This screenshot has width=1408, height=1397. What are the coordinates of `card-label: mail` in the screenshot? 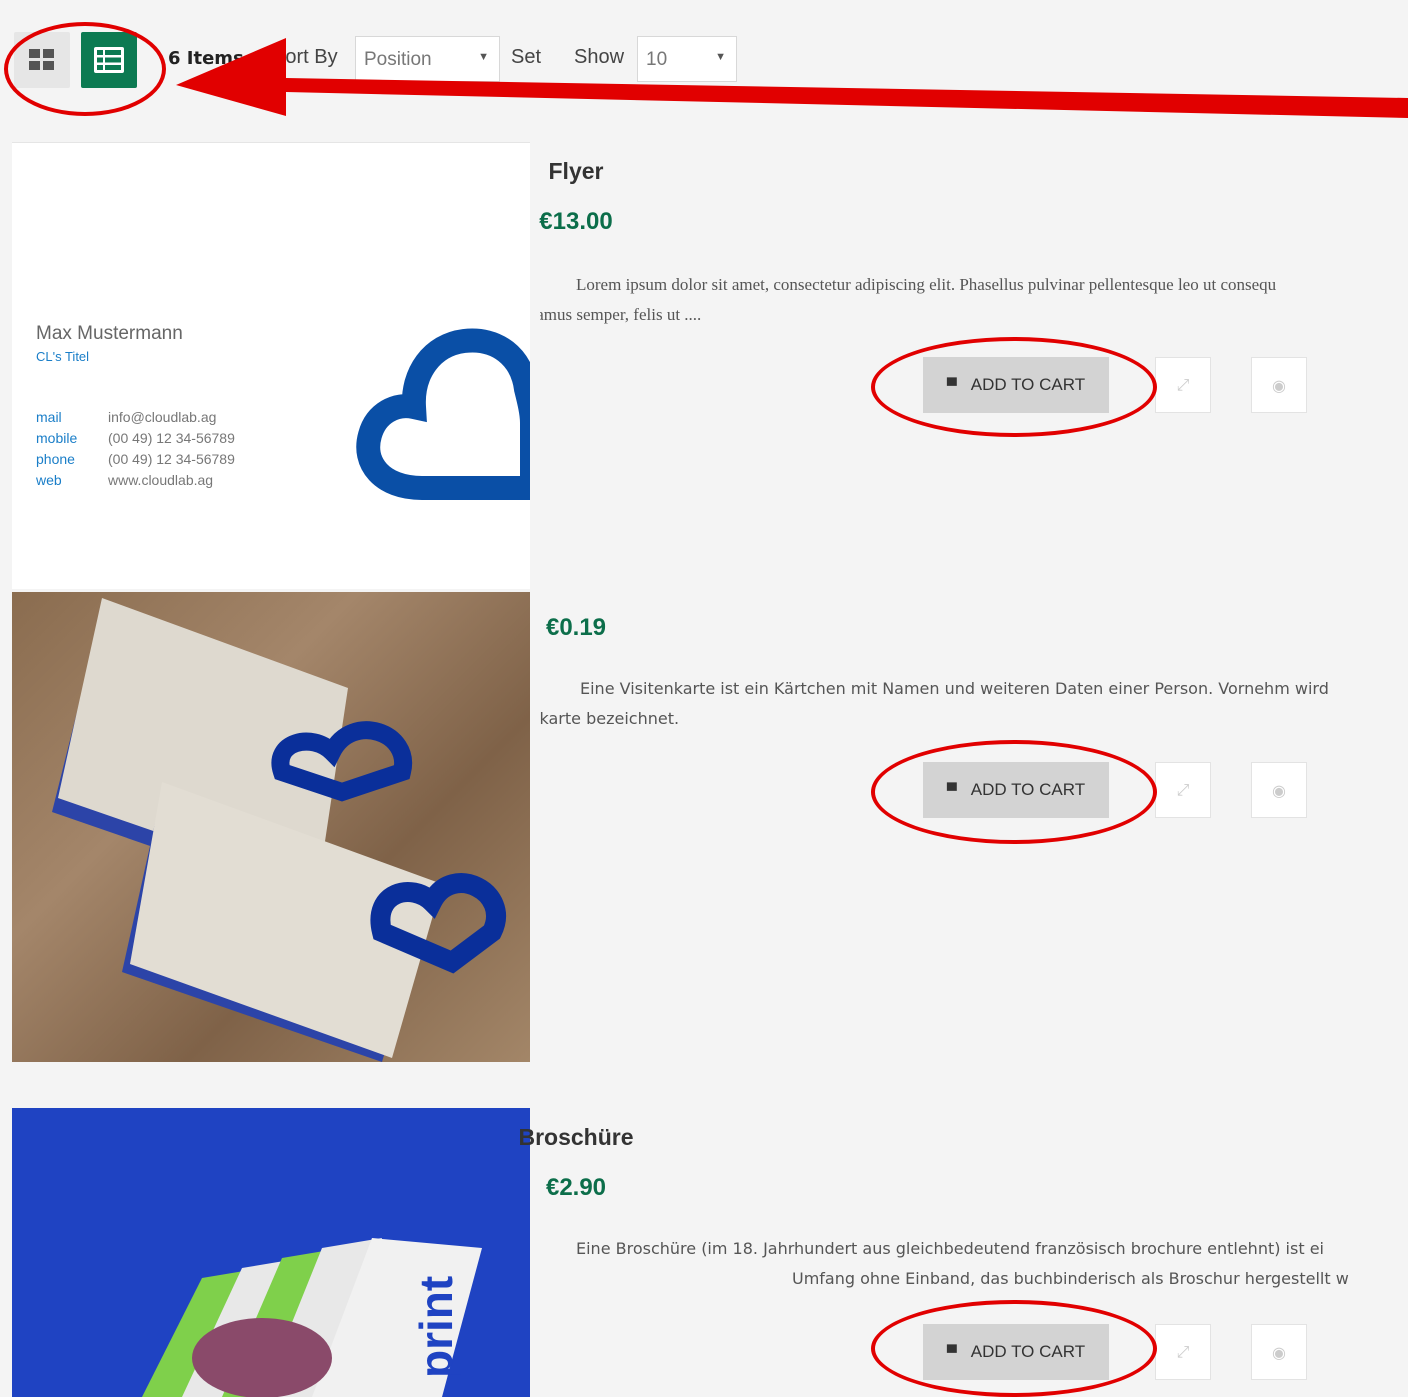 It's located at (49, 417).